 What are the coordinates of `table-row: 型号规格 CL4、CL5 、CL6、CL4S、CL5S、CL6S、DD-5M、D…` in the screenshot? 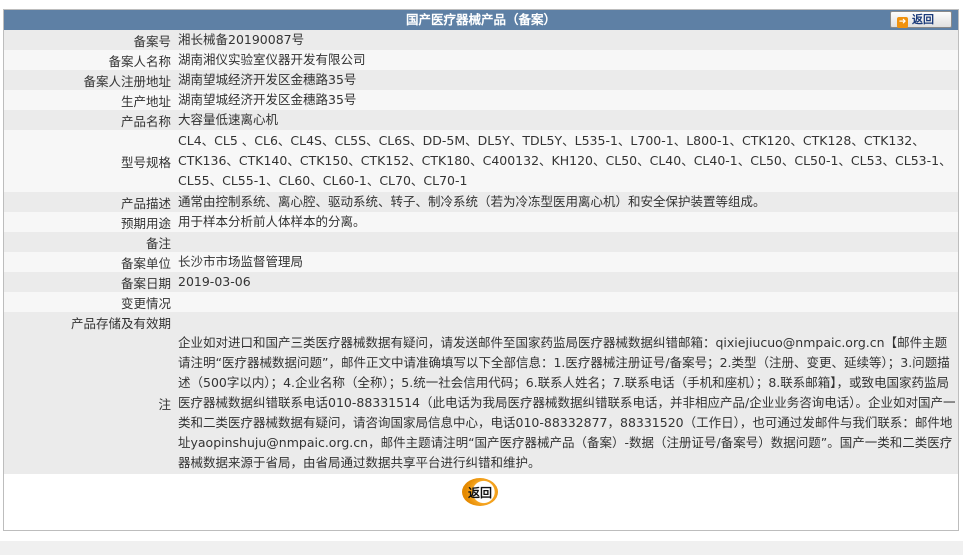 It's located at (481, 161).